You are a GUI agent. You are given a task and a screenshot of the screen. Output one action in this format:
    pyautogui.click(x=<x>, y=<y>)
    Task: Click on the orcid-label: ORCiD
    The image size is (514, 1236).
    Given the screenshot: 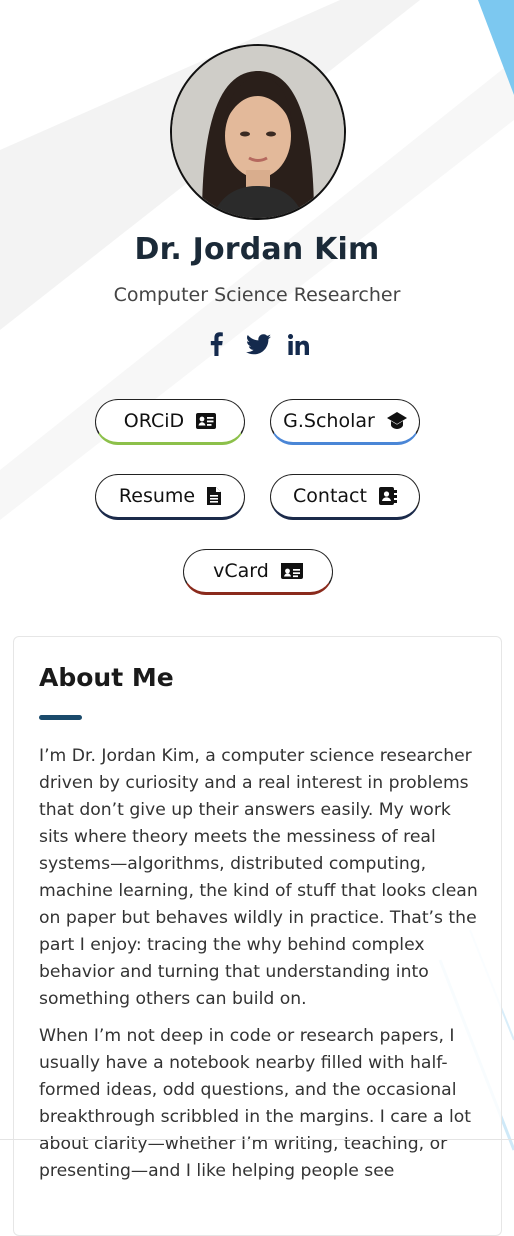 What is the action you would take?
    pyautogui.click(x=154, y=421)
    